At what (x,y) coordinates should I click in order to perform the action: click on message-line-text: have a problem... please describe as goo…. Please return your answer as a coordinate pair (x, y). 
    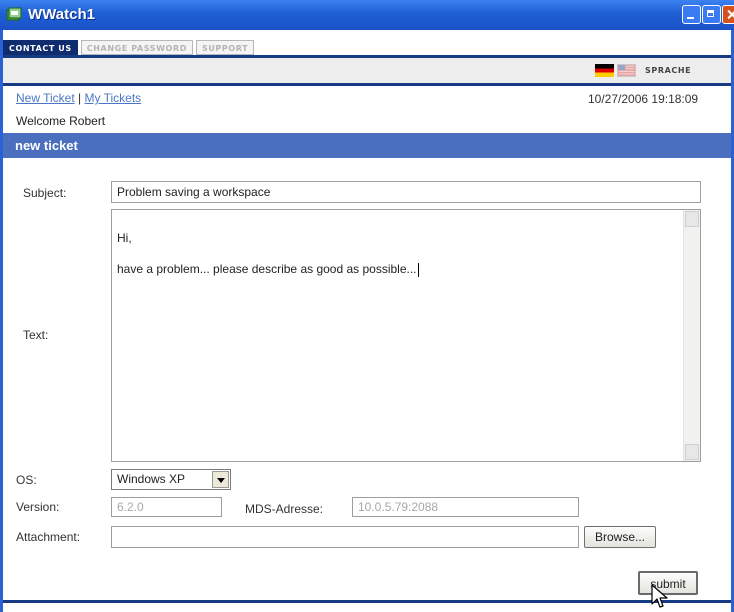
    Looking at the image, I should click on (267, 269).